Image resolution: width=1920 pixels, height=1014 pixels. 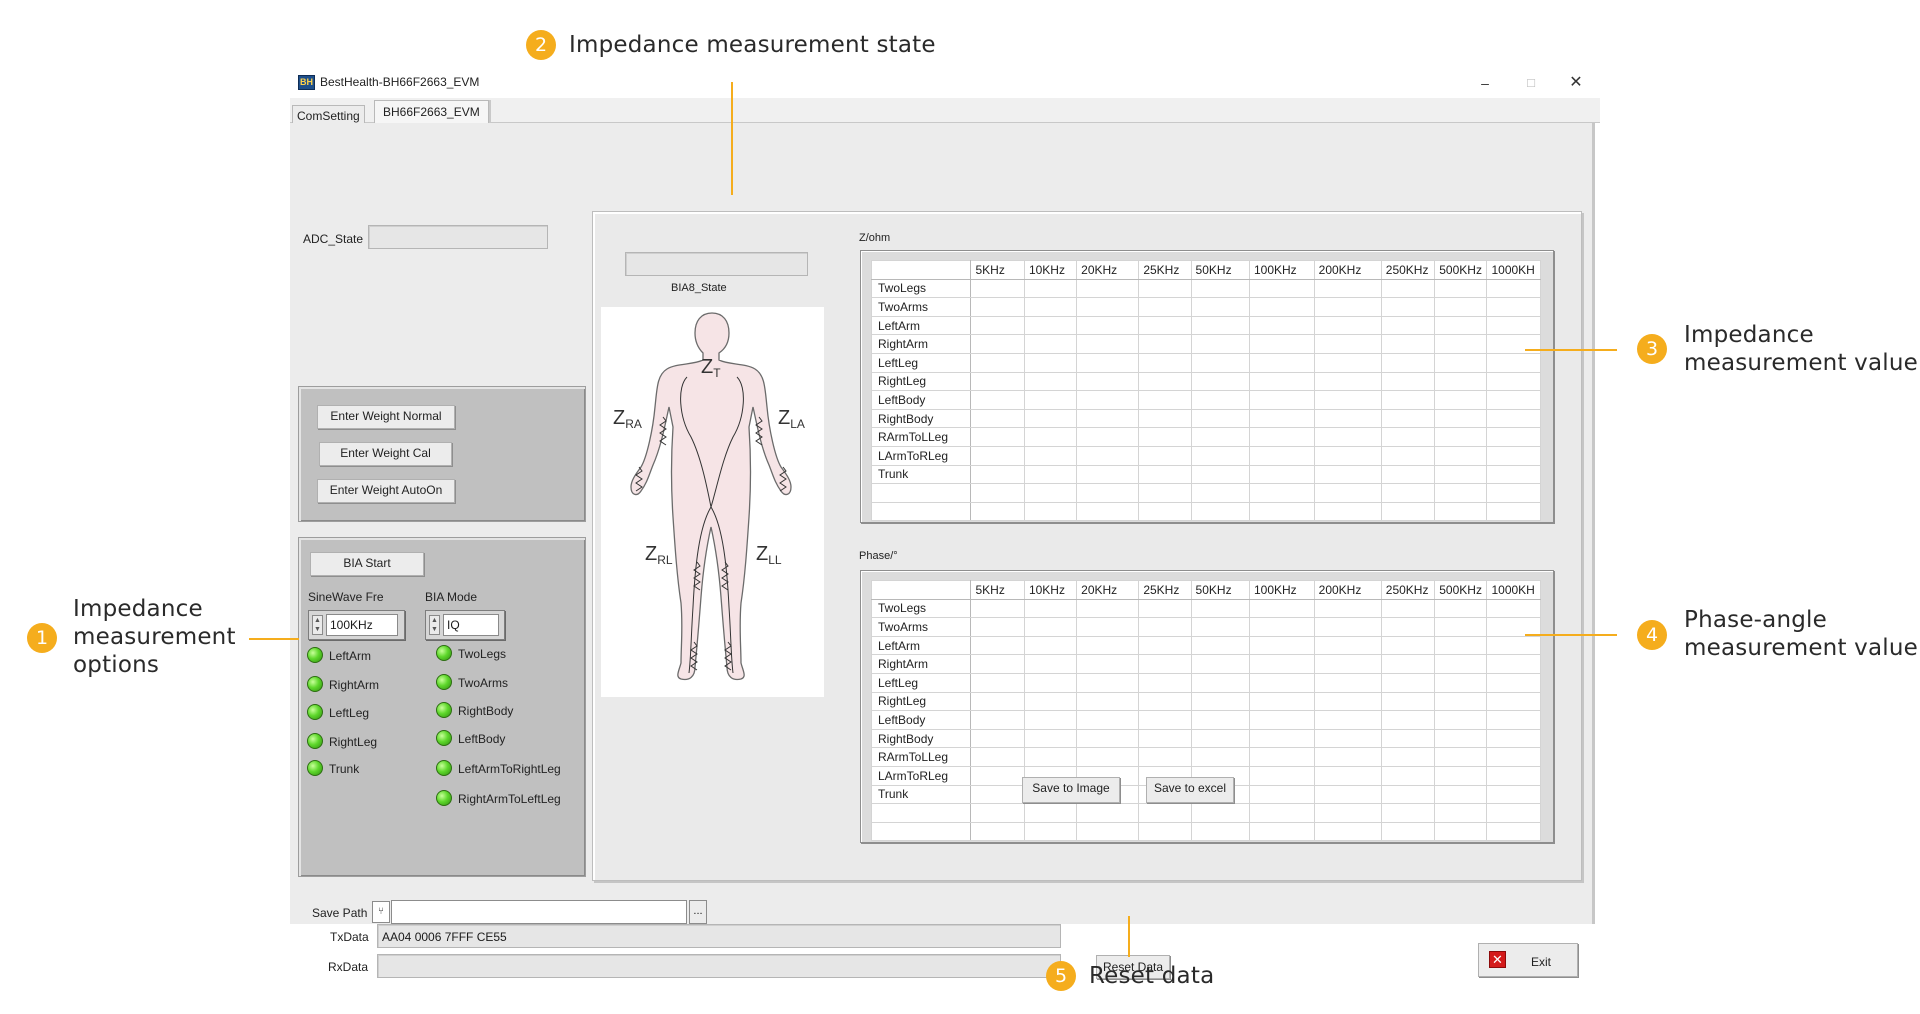 I want to click on table-row: LArmToRLeg, so click(x=1205, y=455).